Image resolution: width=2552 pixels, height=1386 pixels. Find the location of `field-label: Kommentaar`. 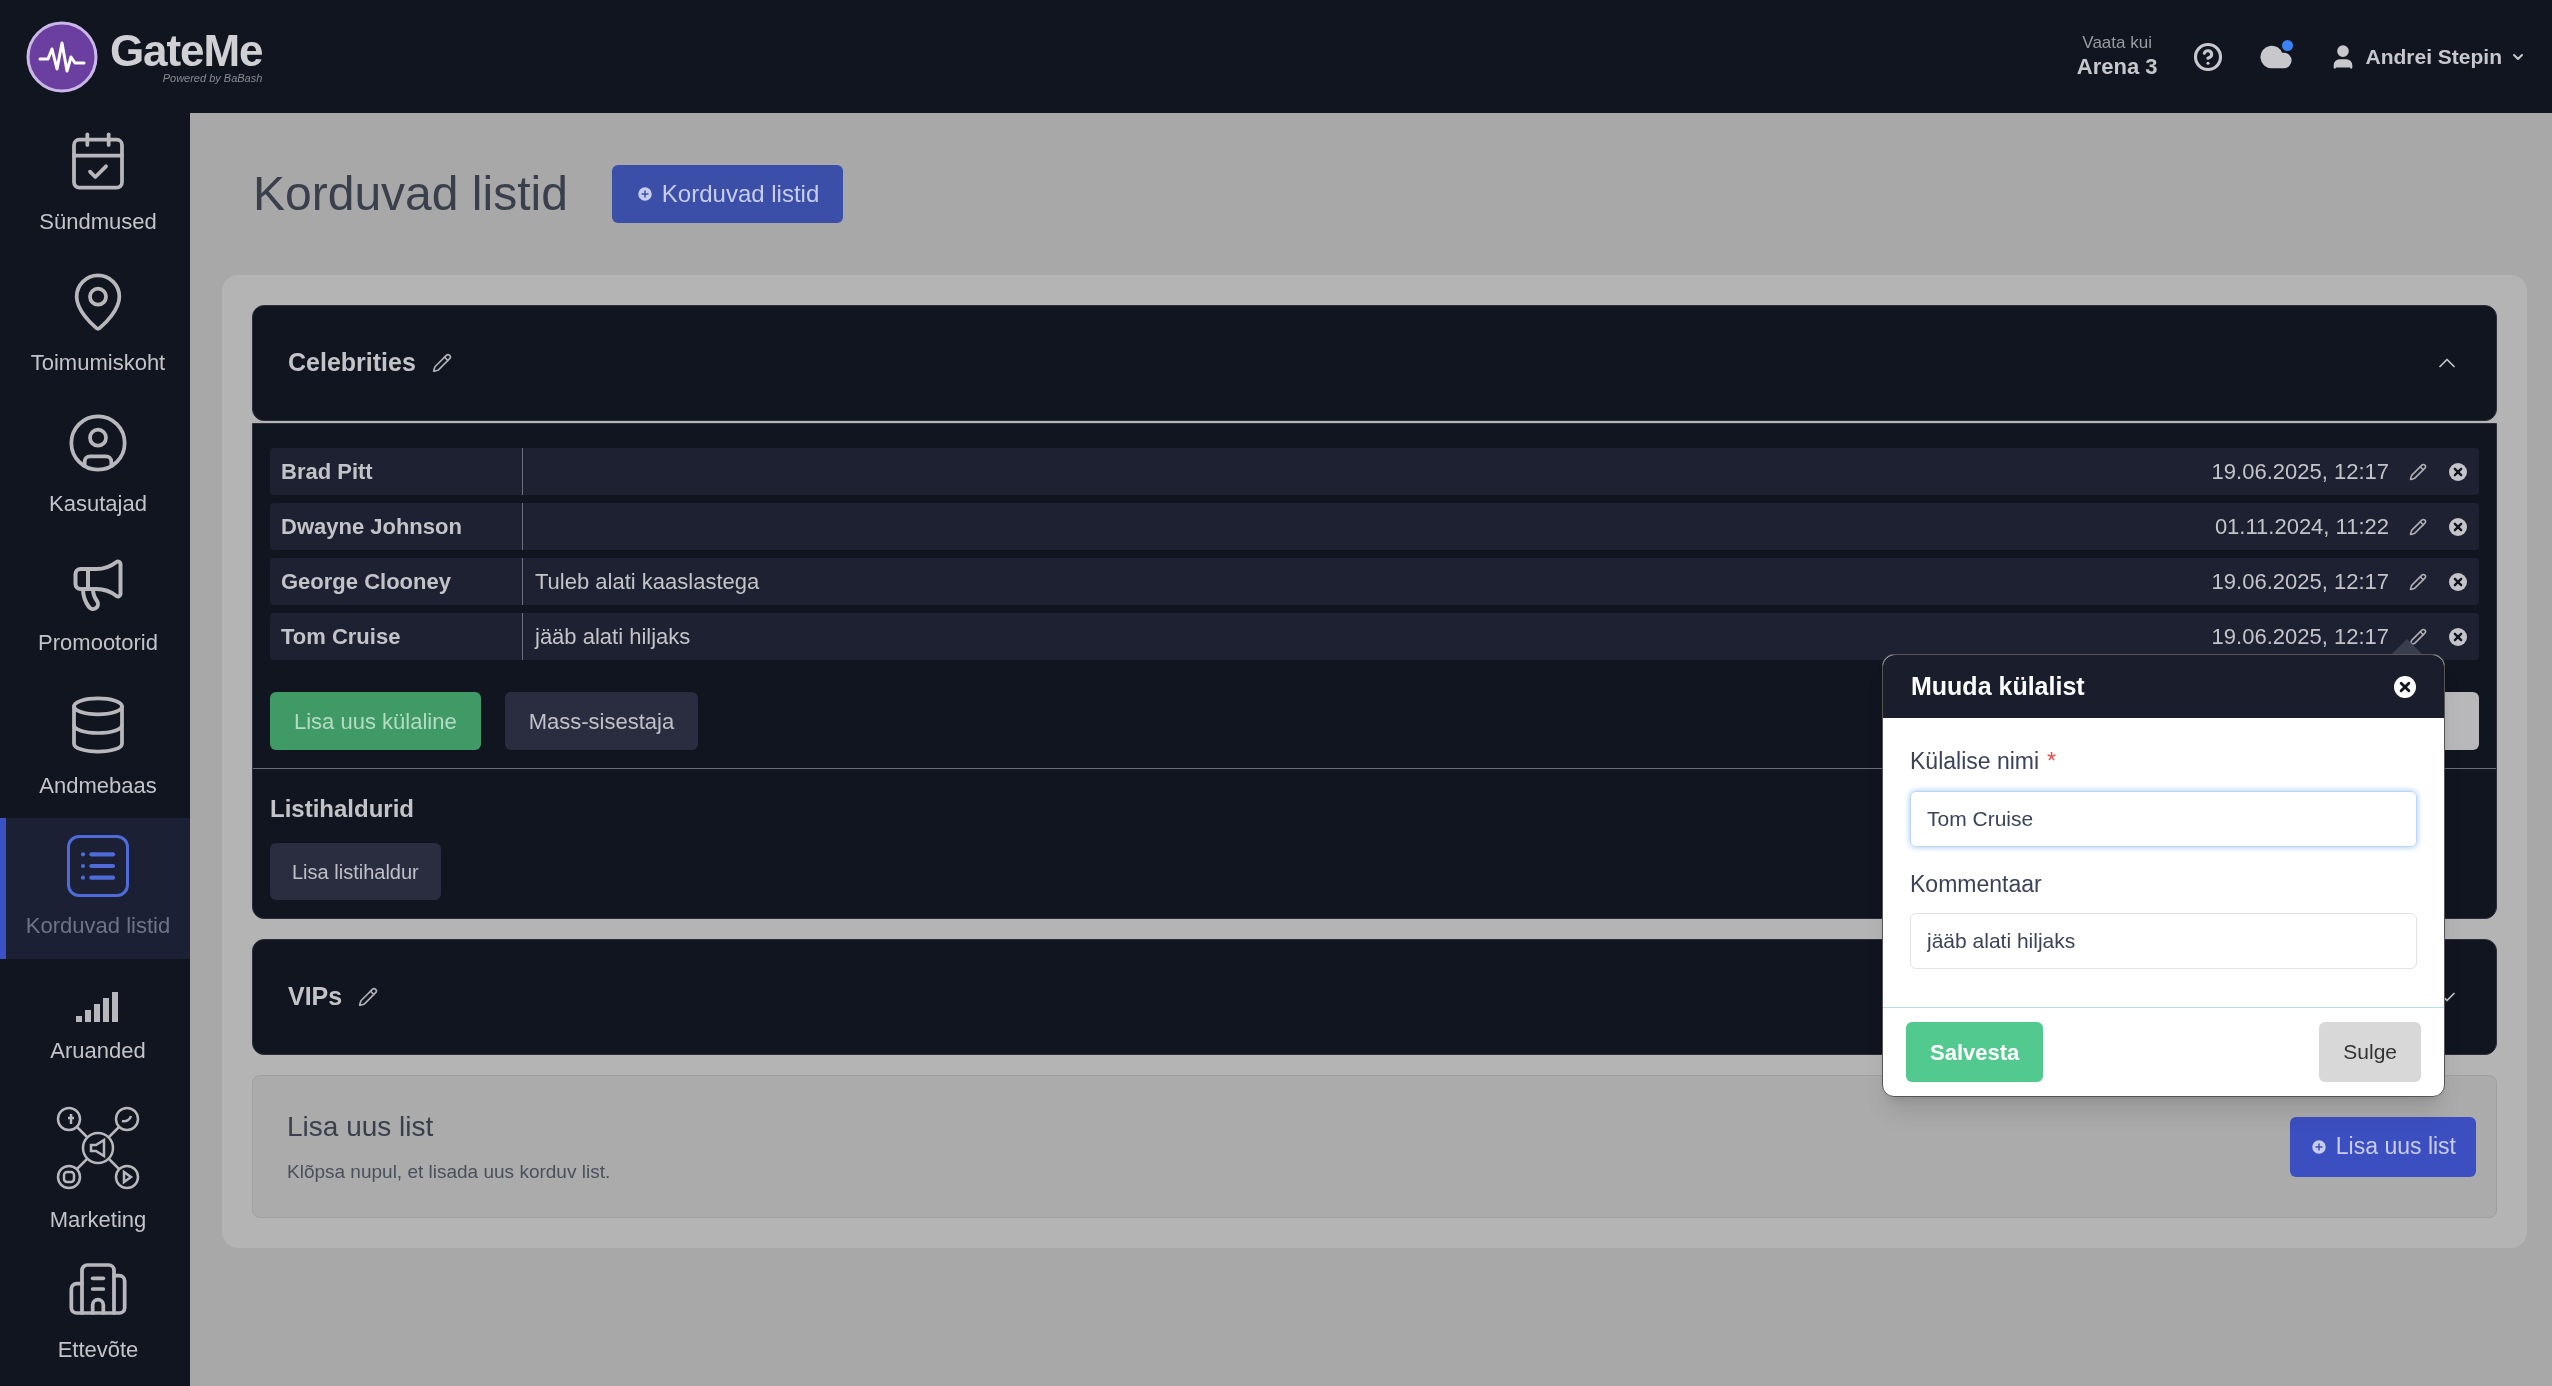

field-label: Kommentaar is located at coordinates (1976, 884).